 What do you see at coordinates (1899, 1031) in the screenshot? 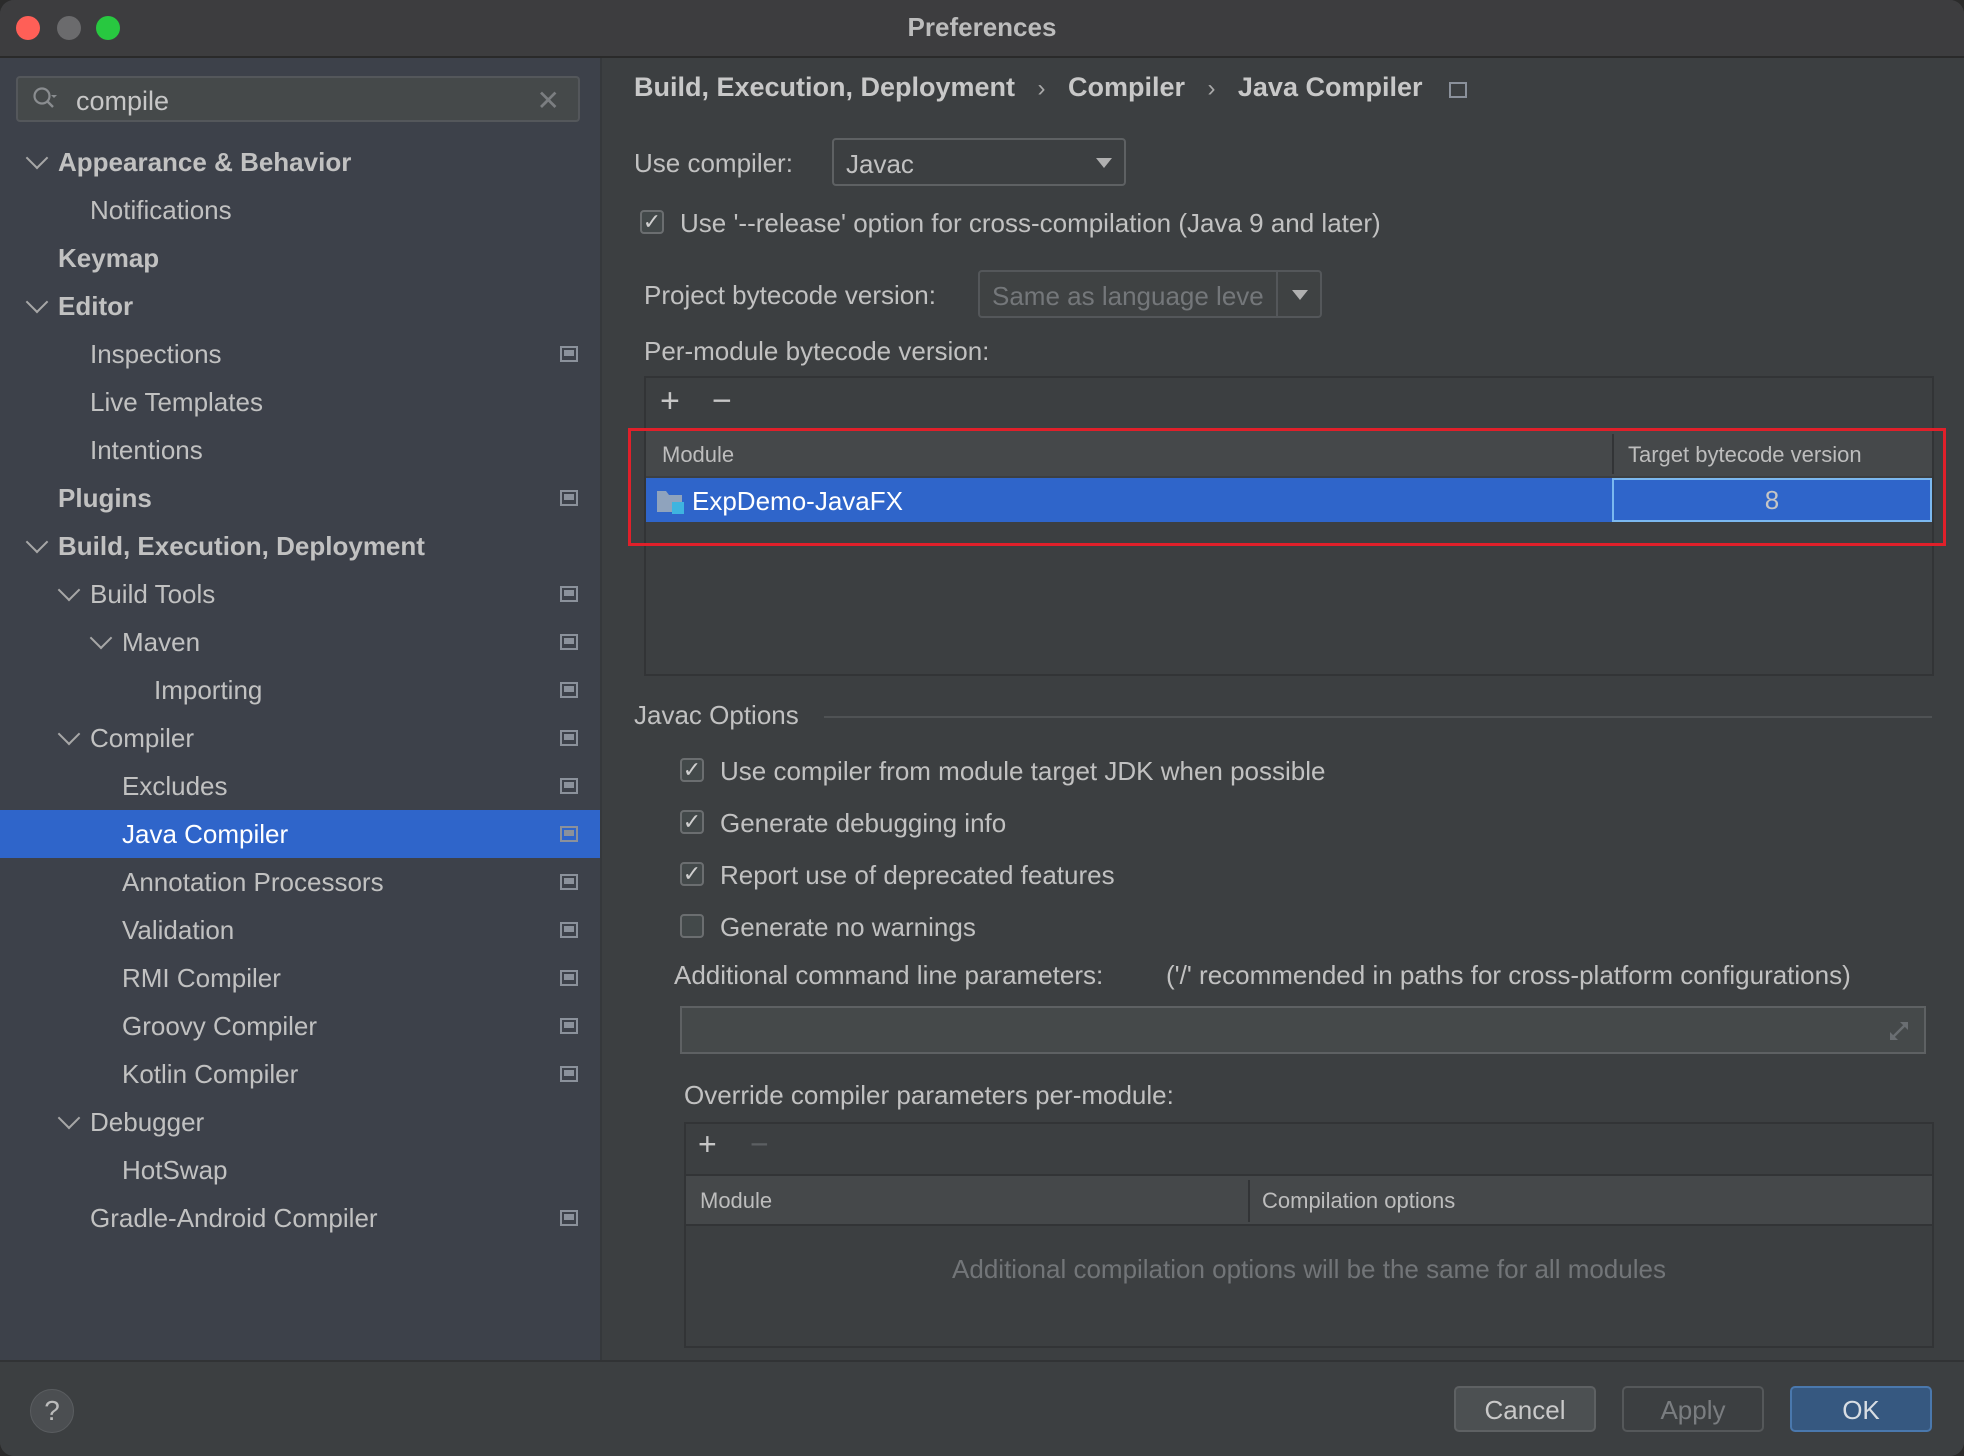
I see `expand-icon` at bounding box center [1899, 1031].